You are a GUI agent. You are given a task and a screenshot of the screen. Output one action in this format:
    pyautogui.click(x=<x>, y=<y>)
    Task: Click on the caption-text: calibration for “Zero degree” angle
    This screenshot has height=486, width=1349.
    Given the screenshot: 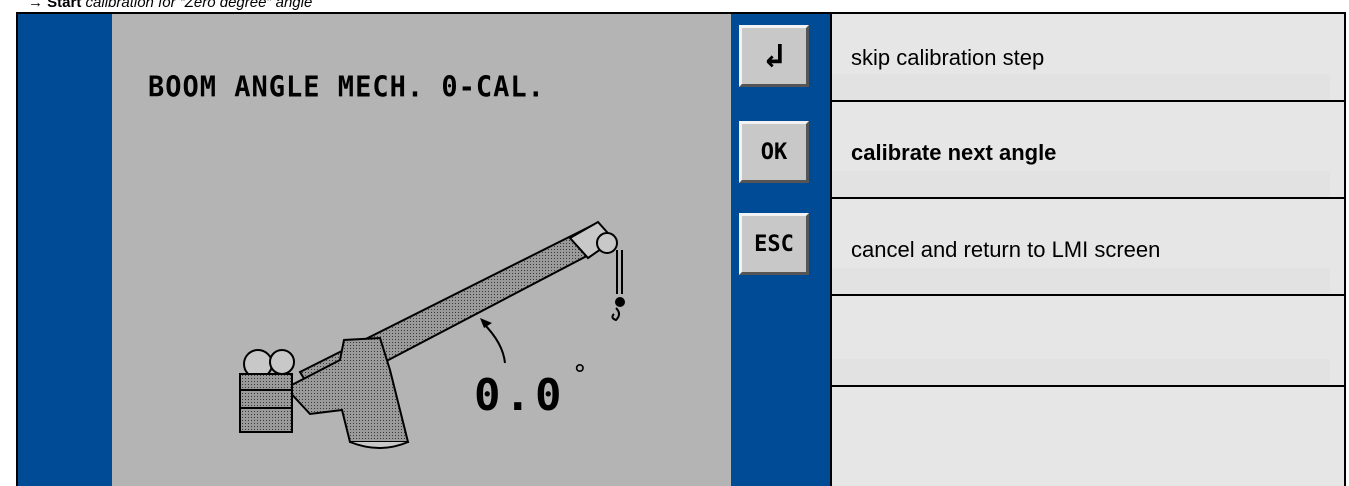 What is the action you would take?
    pyautogui.click(x=197, y=5)
    